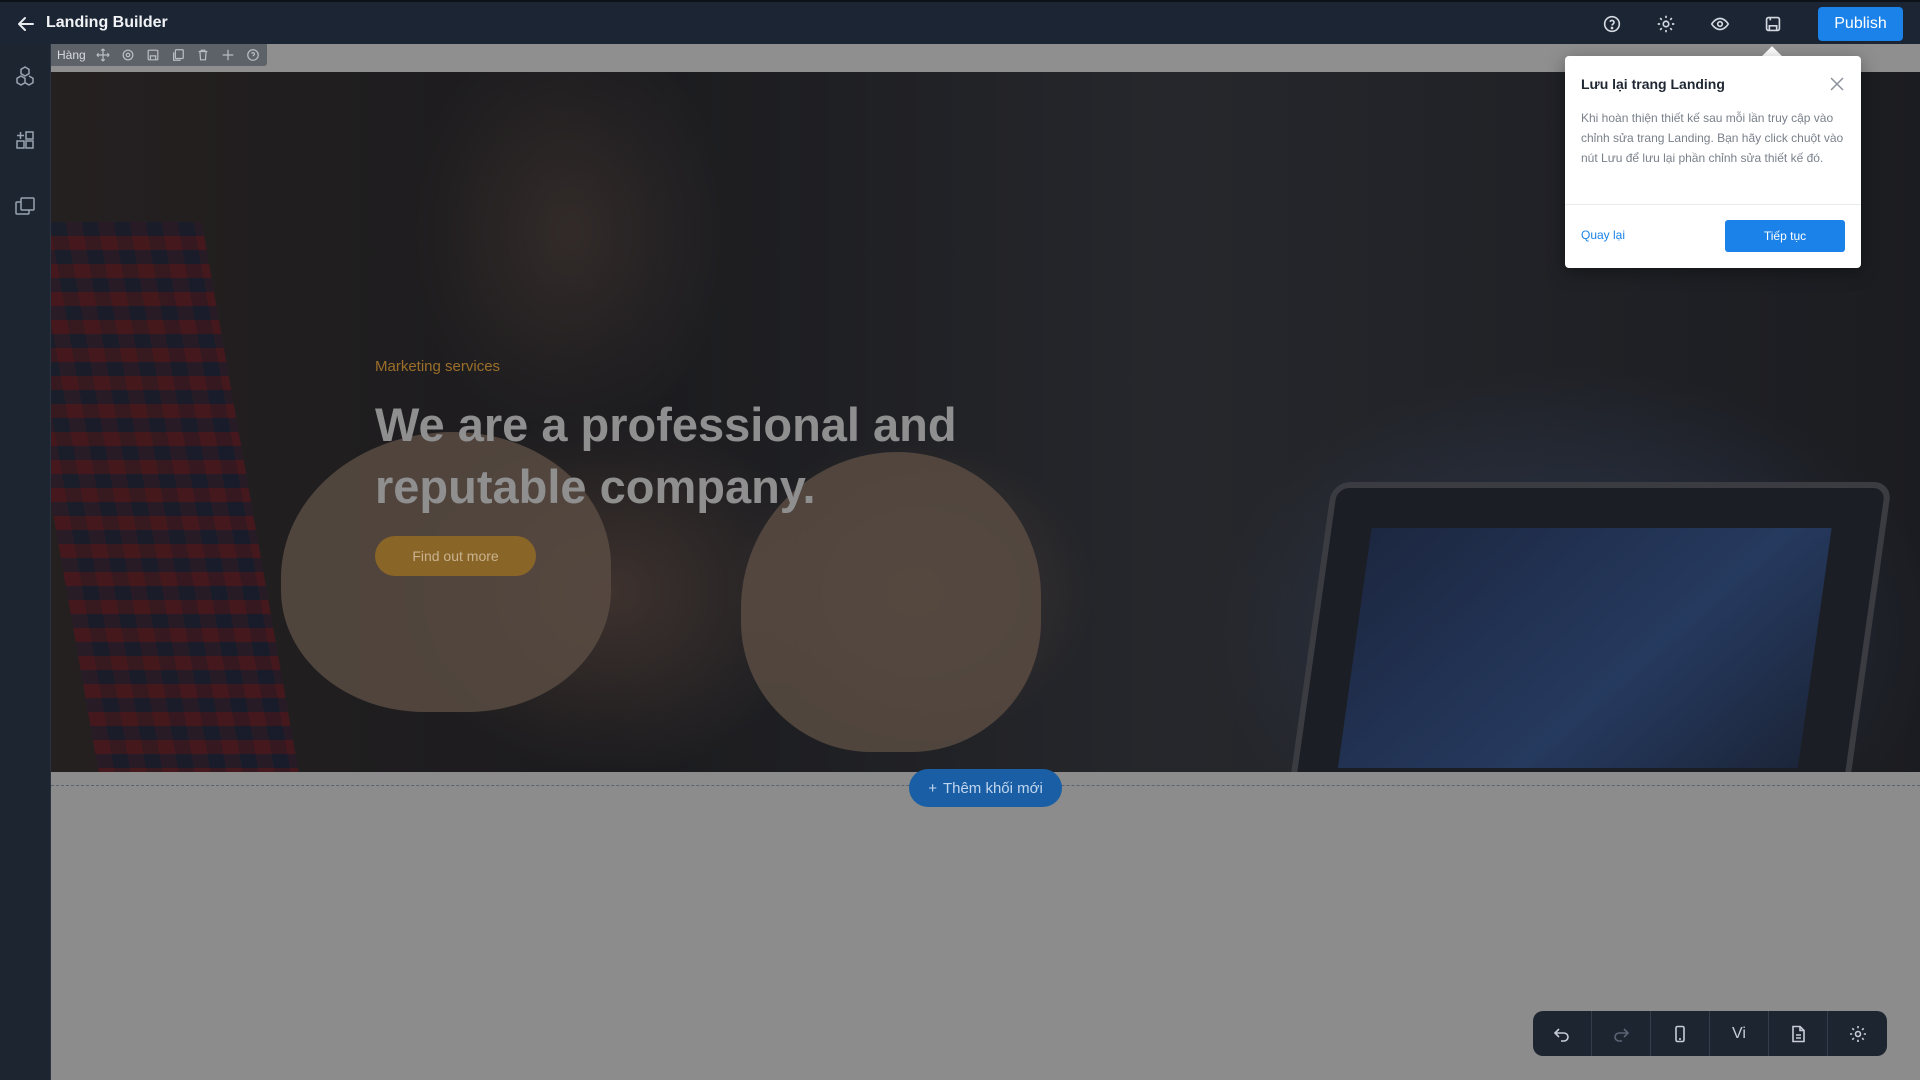  What do you see at coordinates (107, 22) in the screenshot?
I see `app-title: Landing Builder` at bounding box center [107, 22].